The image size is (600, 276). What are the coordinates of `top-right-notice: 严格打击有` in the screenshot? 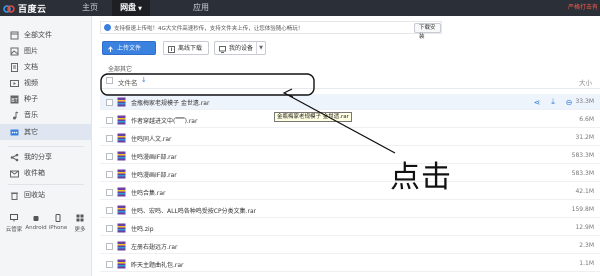 It's located at (583, 8).